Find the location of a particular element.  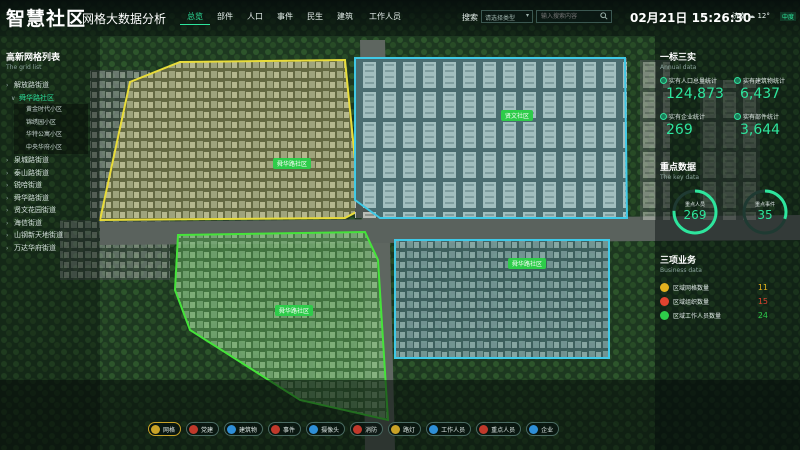

toolbar-button: 网格 is located at coordinates (165, 429).